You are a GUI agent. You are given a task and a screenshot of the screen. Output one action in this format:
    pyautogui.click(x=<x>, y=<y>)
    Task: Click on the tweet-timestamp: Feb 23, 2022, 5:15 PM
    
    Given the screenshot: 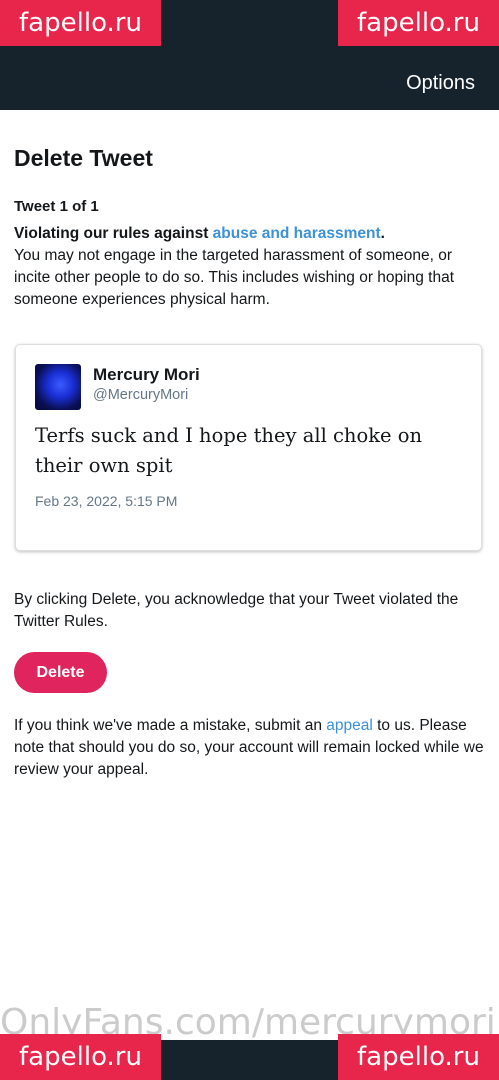 What is the action you would take?
    pyautogui.click(x=106, y=501)
    